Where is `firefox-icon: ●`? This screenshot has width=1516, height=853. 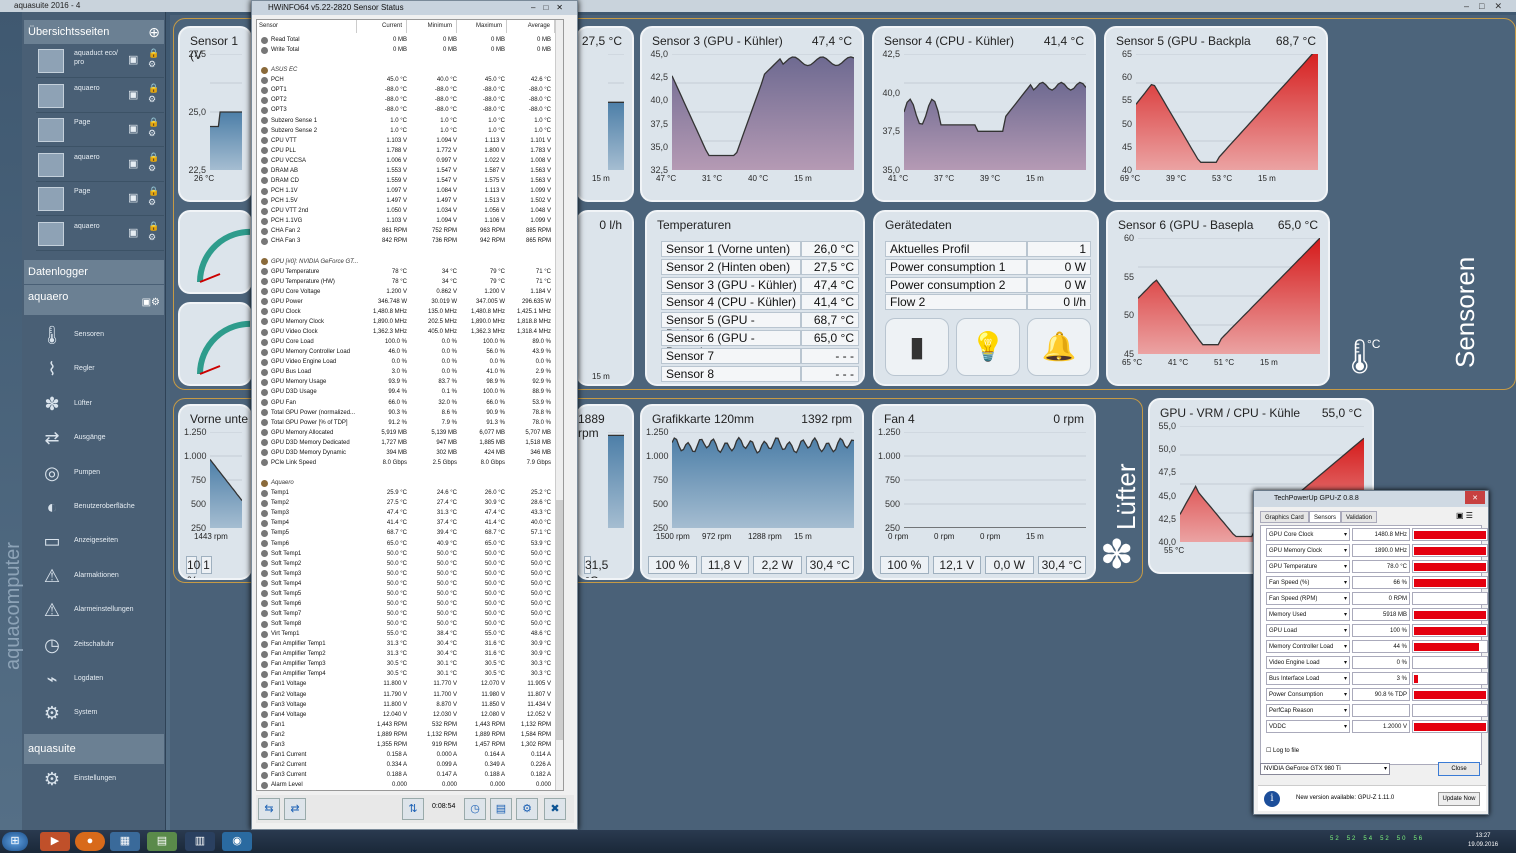 firefox-icon: ● is located at coordinates (90, 841).